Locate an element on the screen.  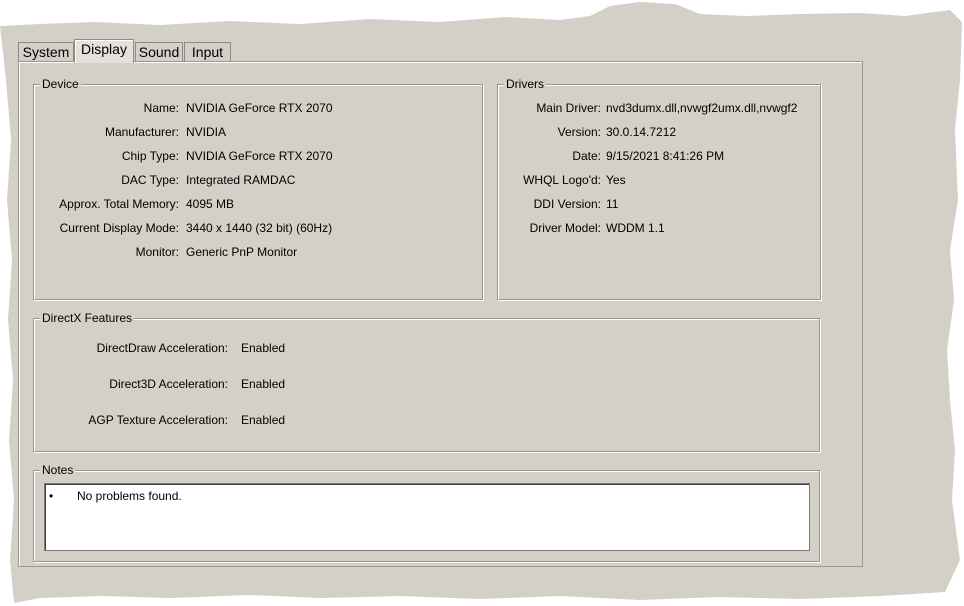
device-dac-type-label: DAC Type: is located at coordinates (150, 180).